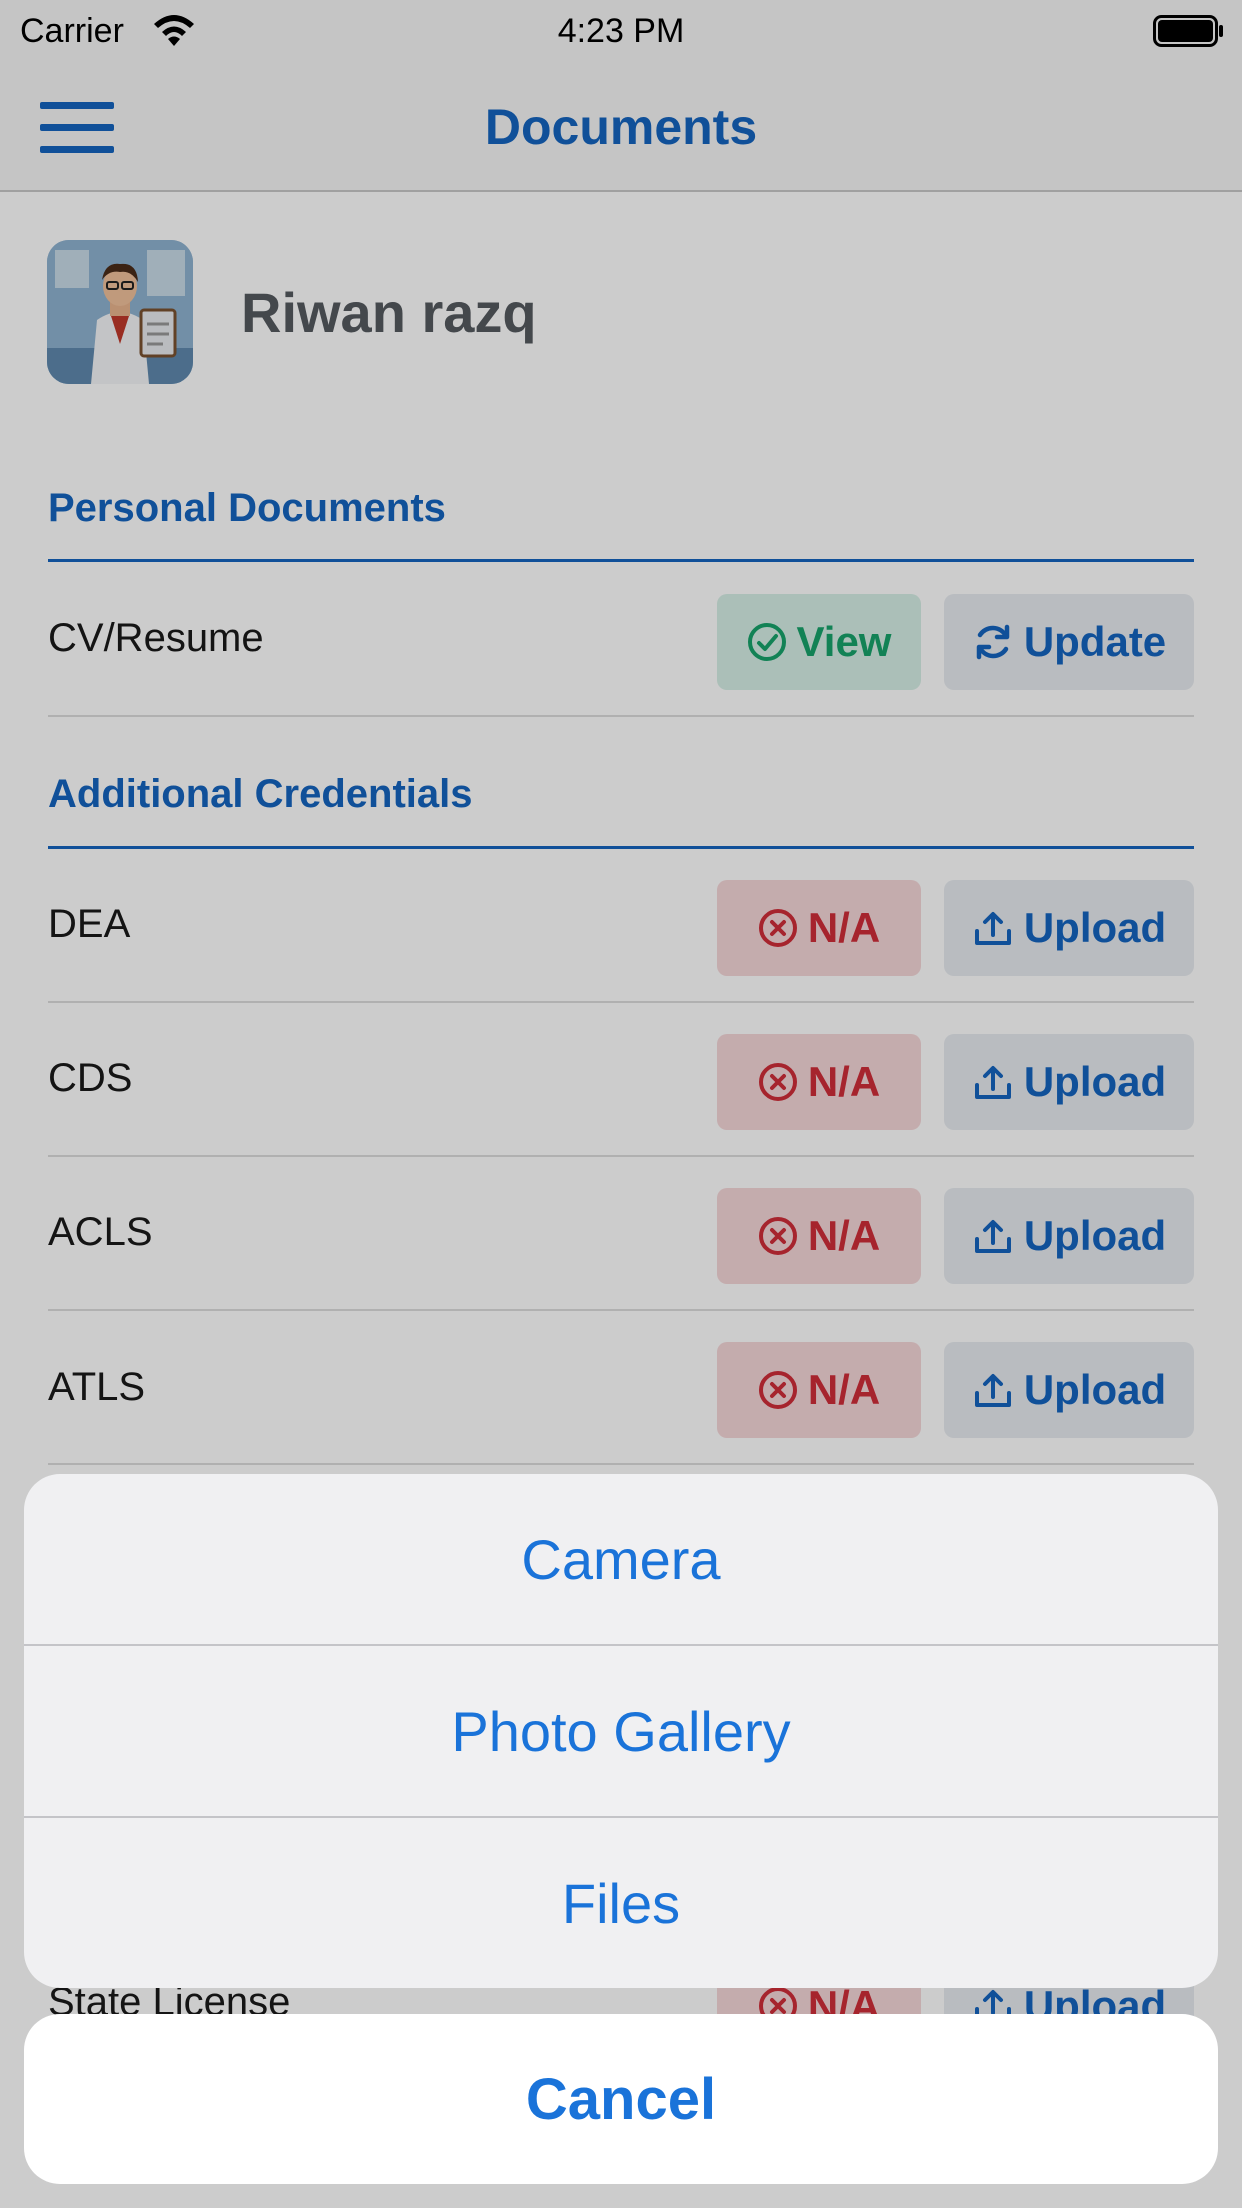 The image size is (1242, 2208). Describe the element at coordinates (621, 1559) in the screenshot. I see `action-camera: Camera` at that location.